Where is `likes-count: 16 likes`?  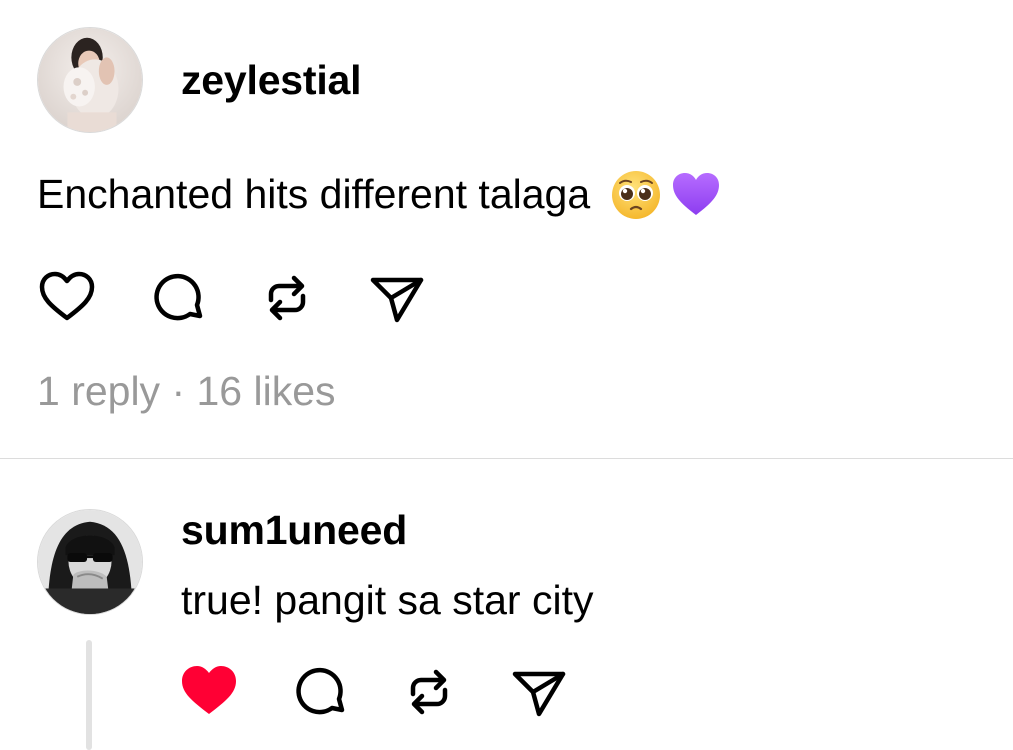 likes-count: 16 likes is located at coordinates (266, 391).